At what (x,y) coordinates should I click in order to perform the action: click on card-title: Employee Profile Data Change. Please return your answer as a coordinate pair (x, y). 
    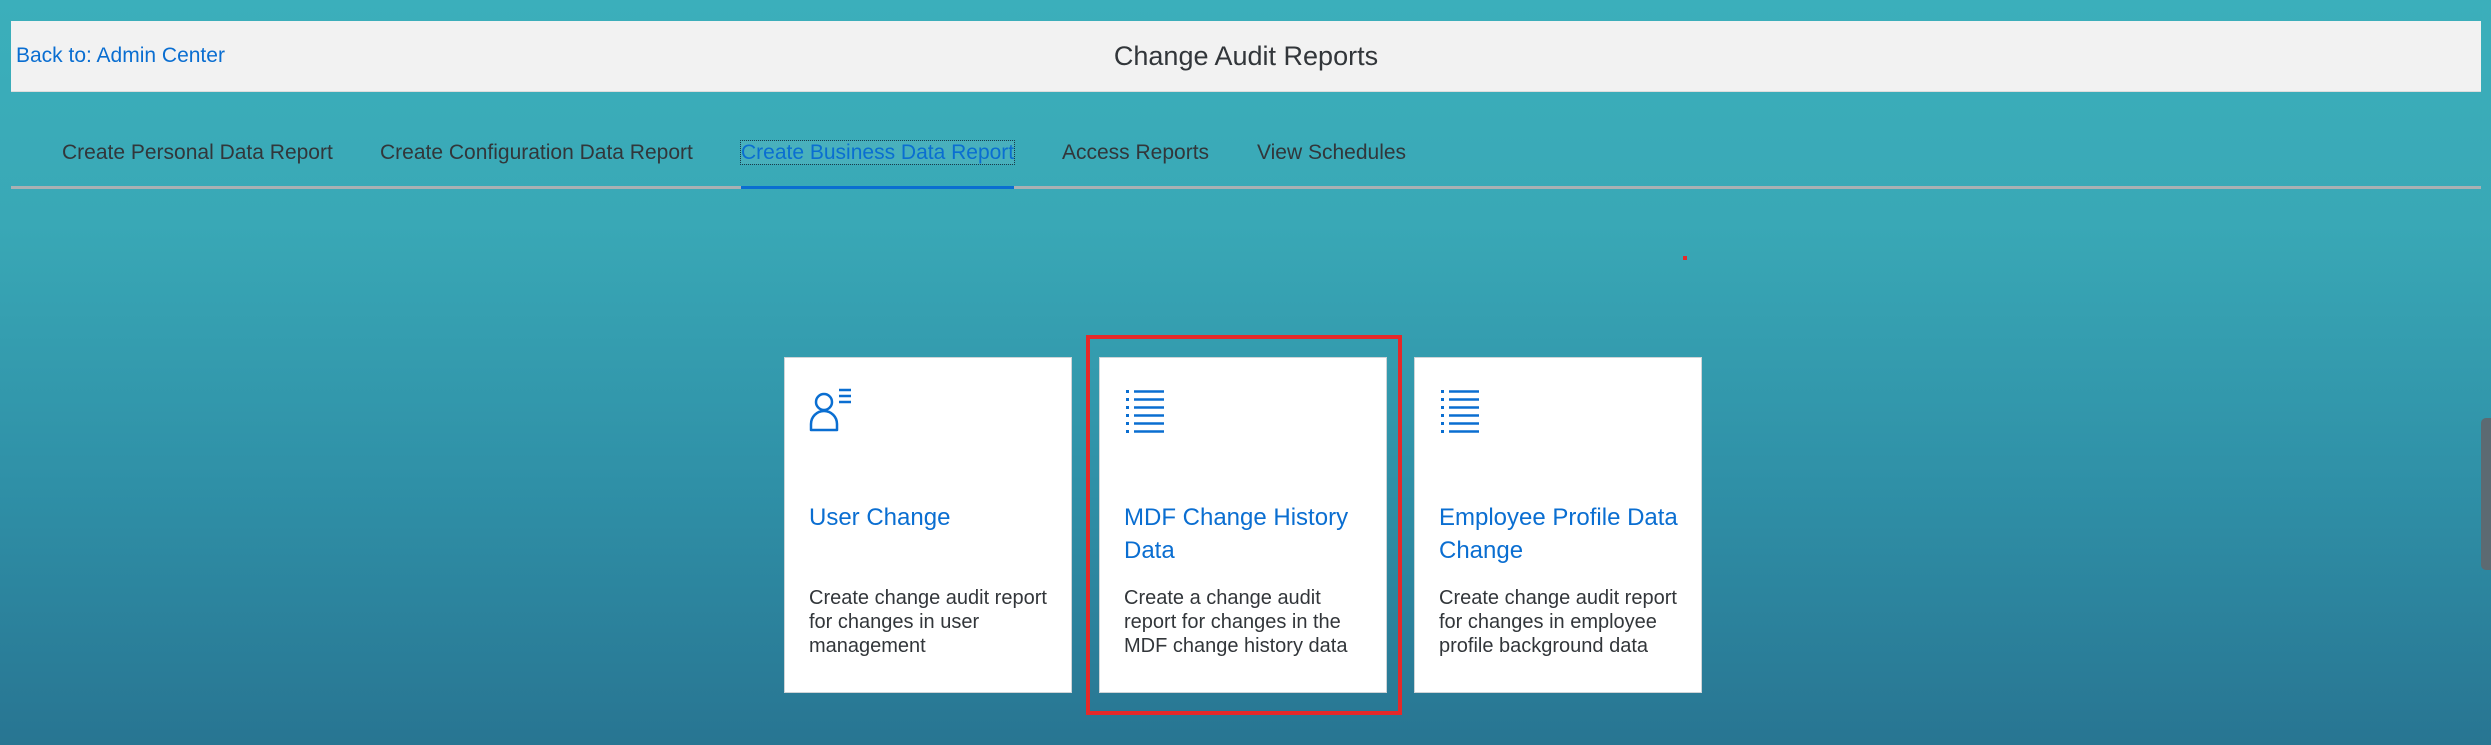
    Looking at the image, I should click on (1558, 534).